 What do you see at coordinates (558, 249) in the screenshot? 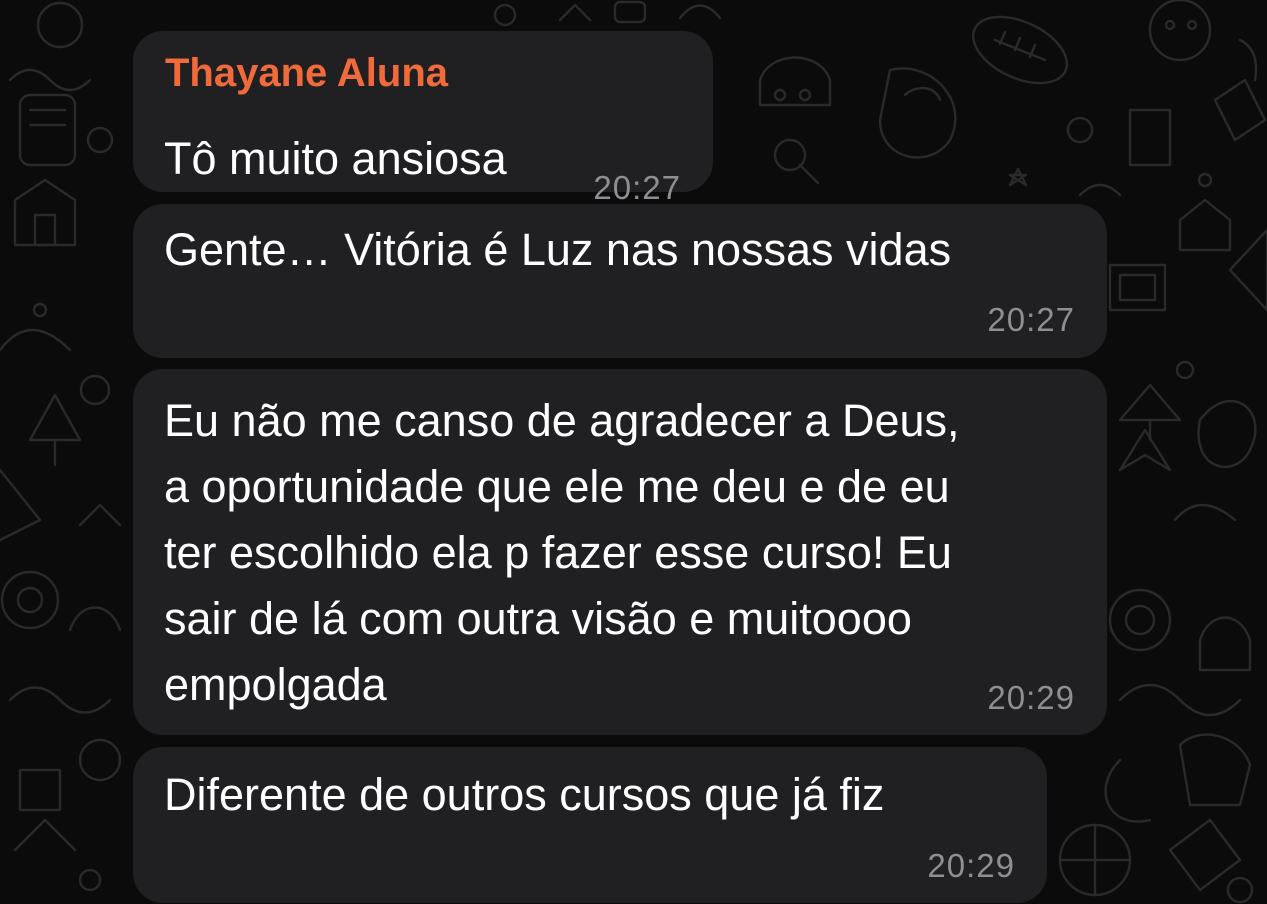
I see `message-text: Gente… Vitória é Luz nas nossas vidas` at bounding box center [558, 249].